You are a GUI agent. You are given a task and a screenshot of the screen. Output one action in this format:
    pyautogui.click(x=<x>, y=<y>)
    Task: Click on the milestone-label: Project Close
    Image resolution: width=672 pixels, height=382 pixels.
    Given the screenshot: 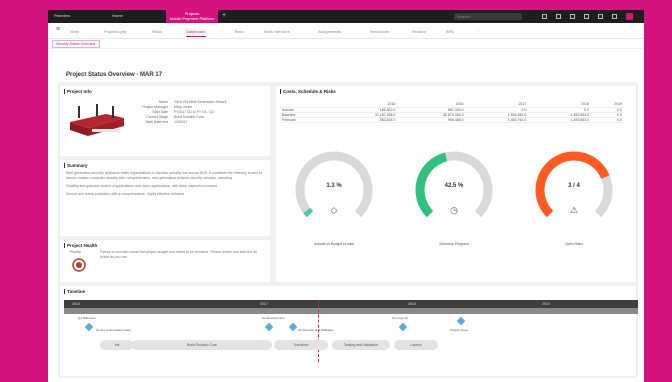 What is the action you would take?
    pyautogui.click(x=459, y=330)
    